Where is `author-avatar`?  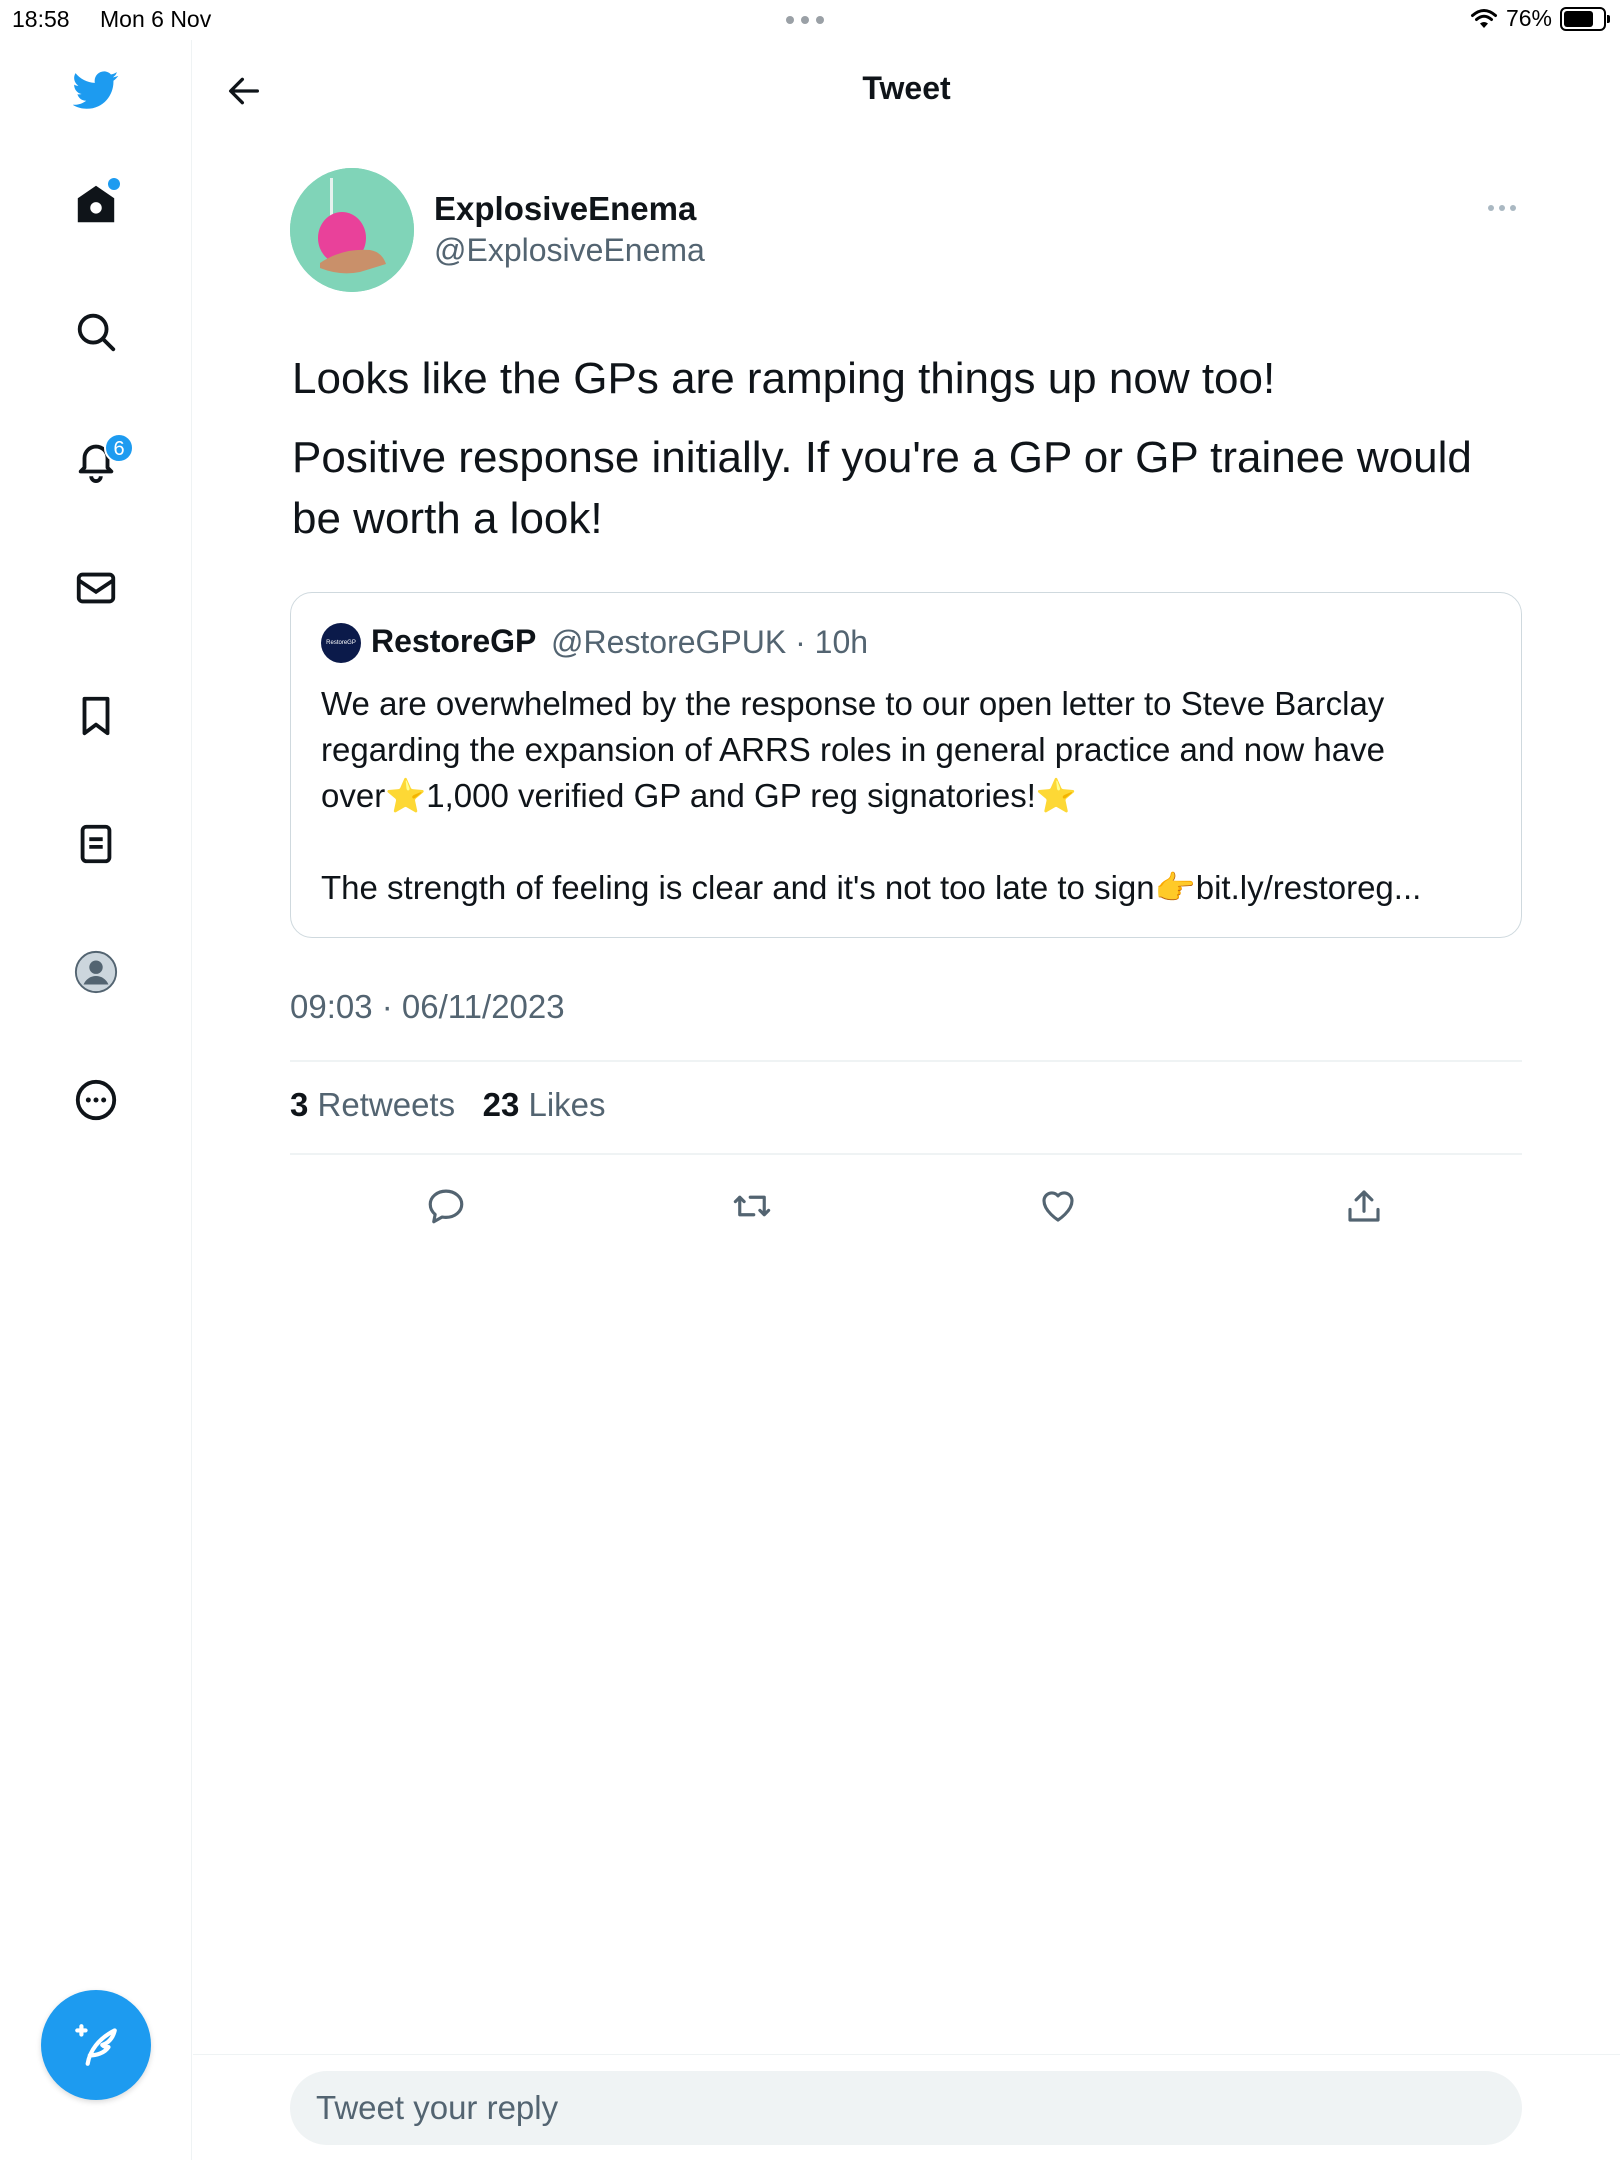 author-avatar is located at coordinates (352, 230).